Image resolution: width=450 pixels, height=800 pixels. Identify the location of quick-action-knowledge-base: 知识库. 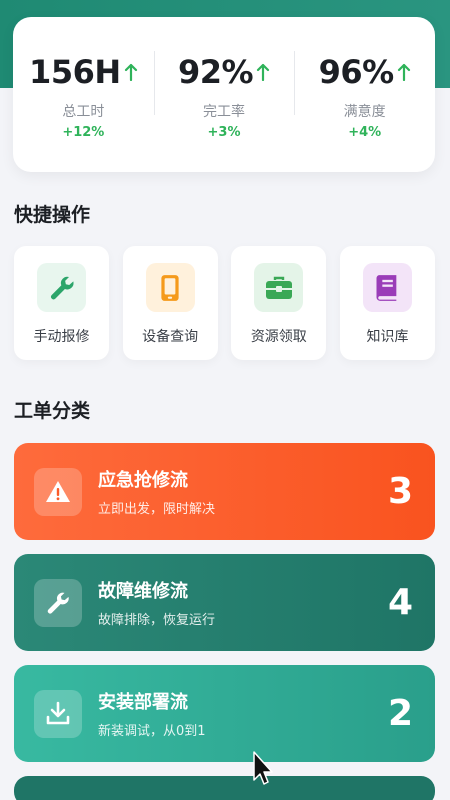
(387, 303).